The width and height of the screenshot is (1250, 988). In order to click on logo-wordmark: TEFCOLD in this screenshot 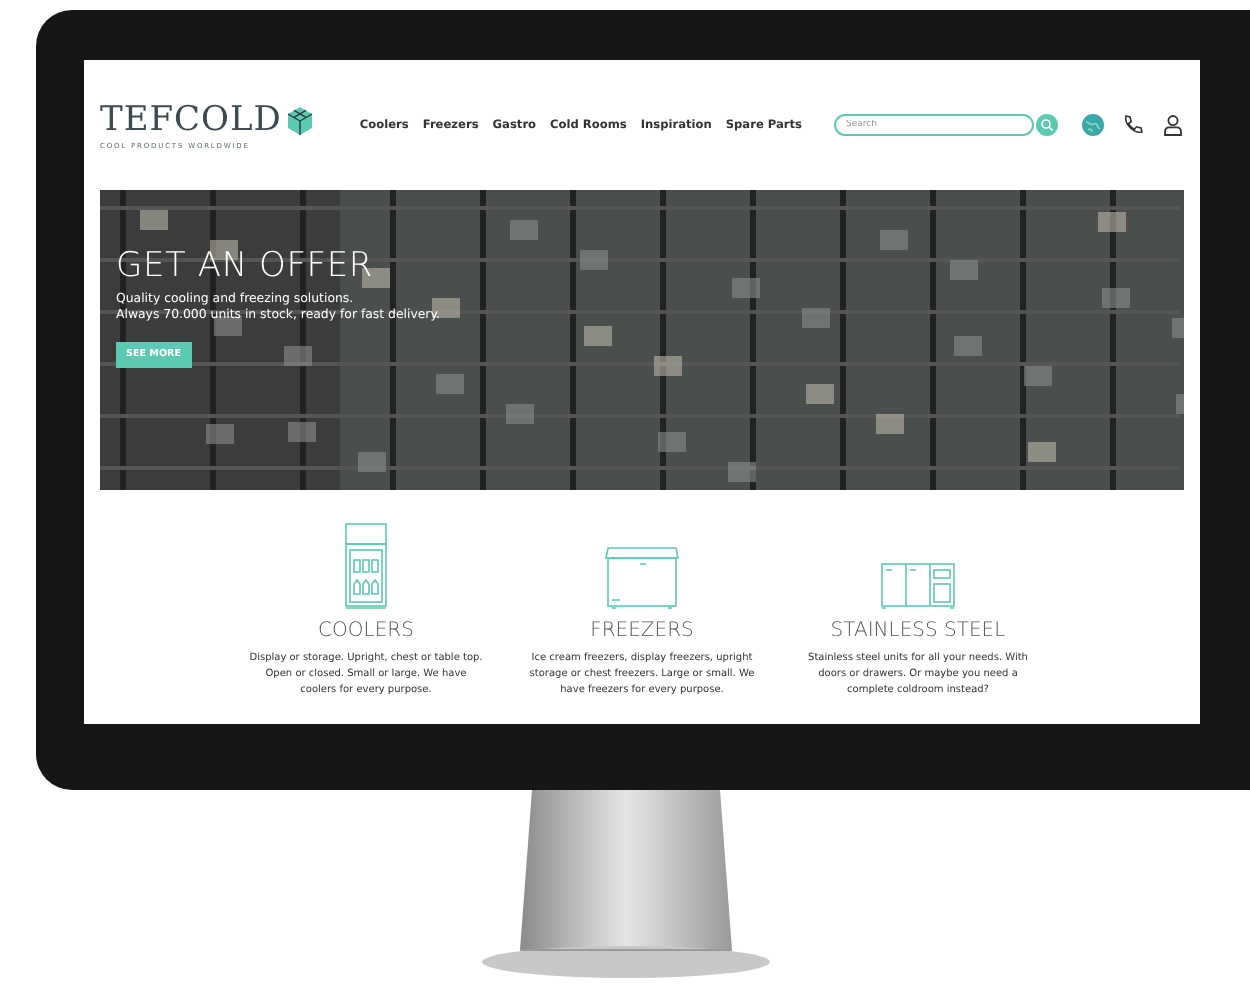, I will do `click(191, 120)`.